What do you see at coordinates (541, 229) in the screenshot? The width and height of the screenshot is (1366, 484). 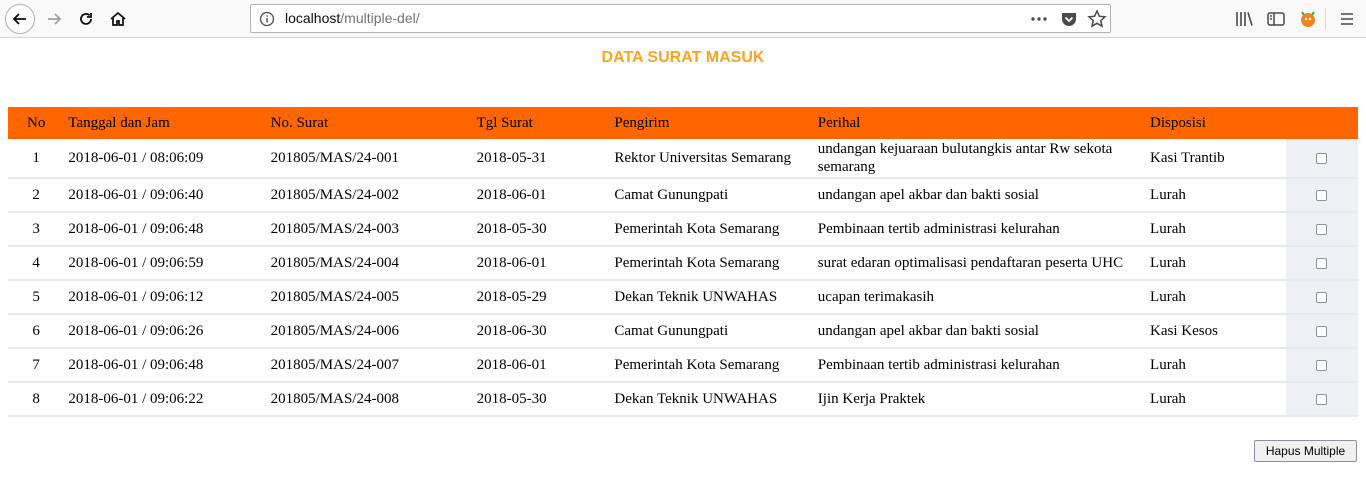 I see `cell-tglsurat: 2018-05-30` at bounding box center [541, 229].